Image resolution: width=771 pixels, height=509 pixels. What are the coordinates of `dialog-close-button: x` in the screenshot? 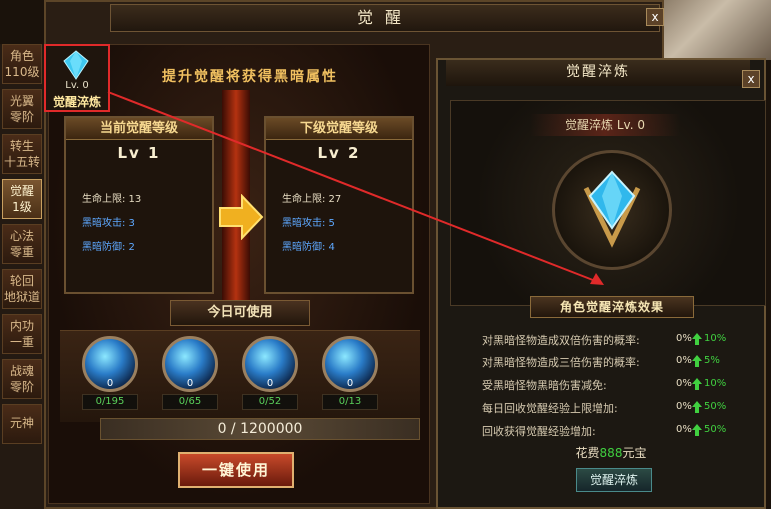 It's located at (751, 79).